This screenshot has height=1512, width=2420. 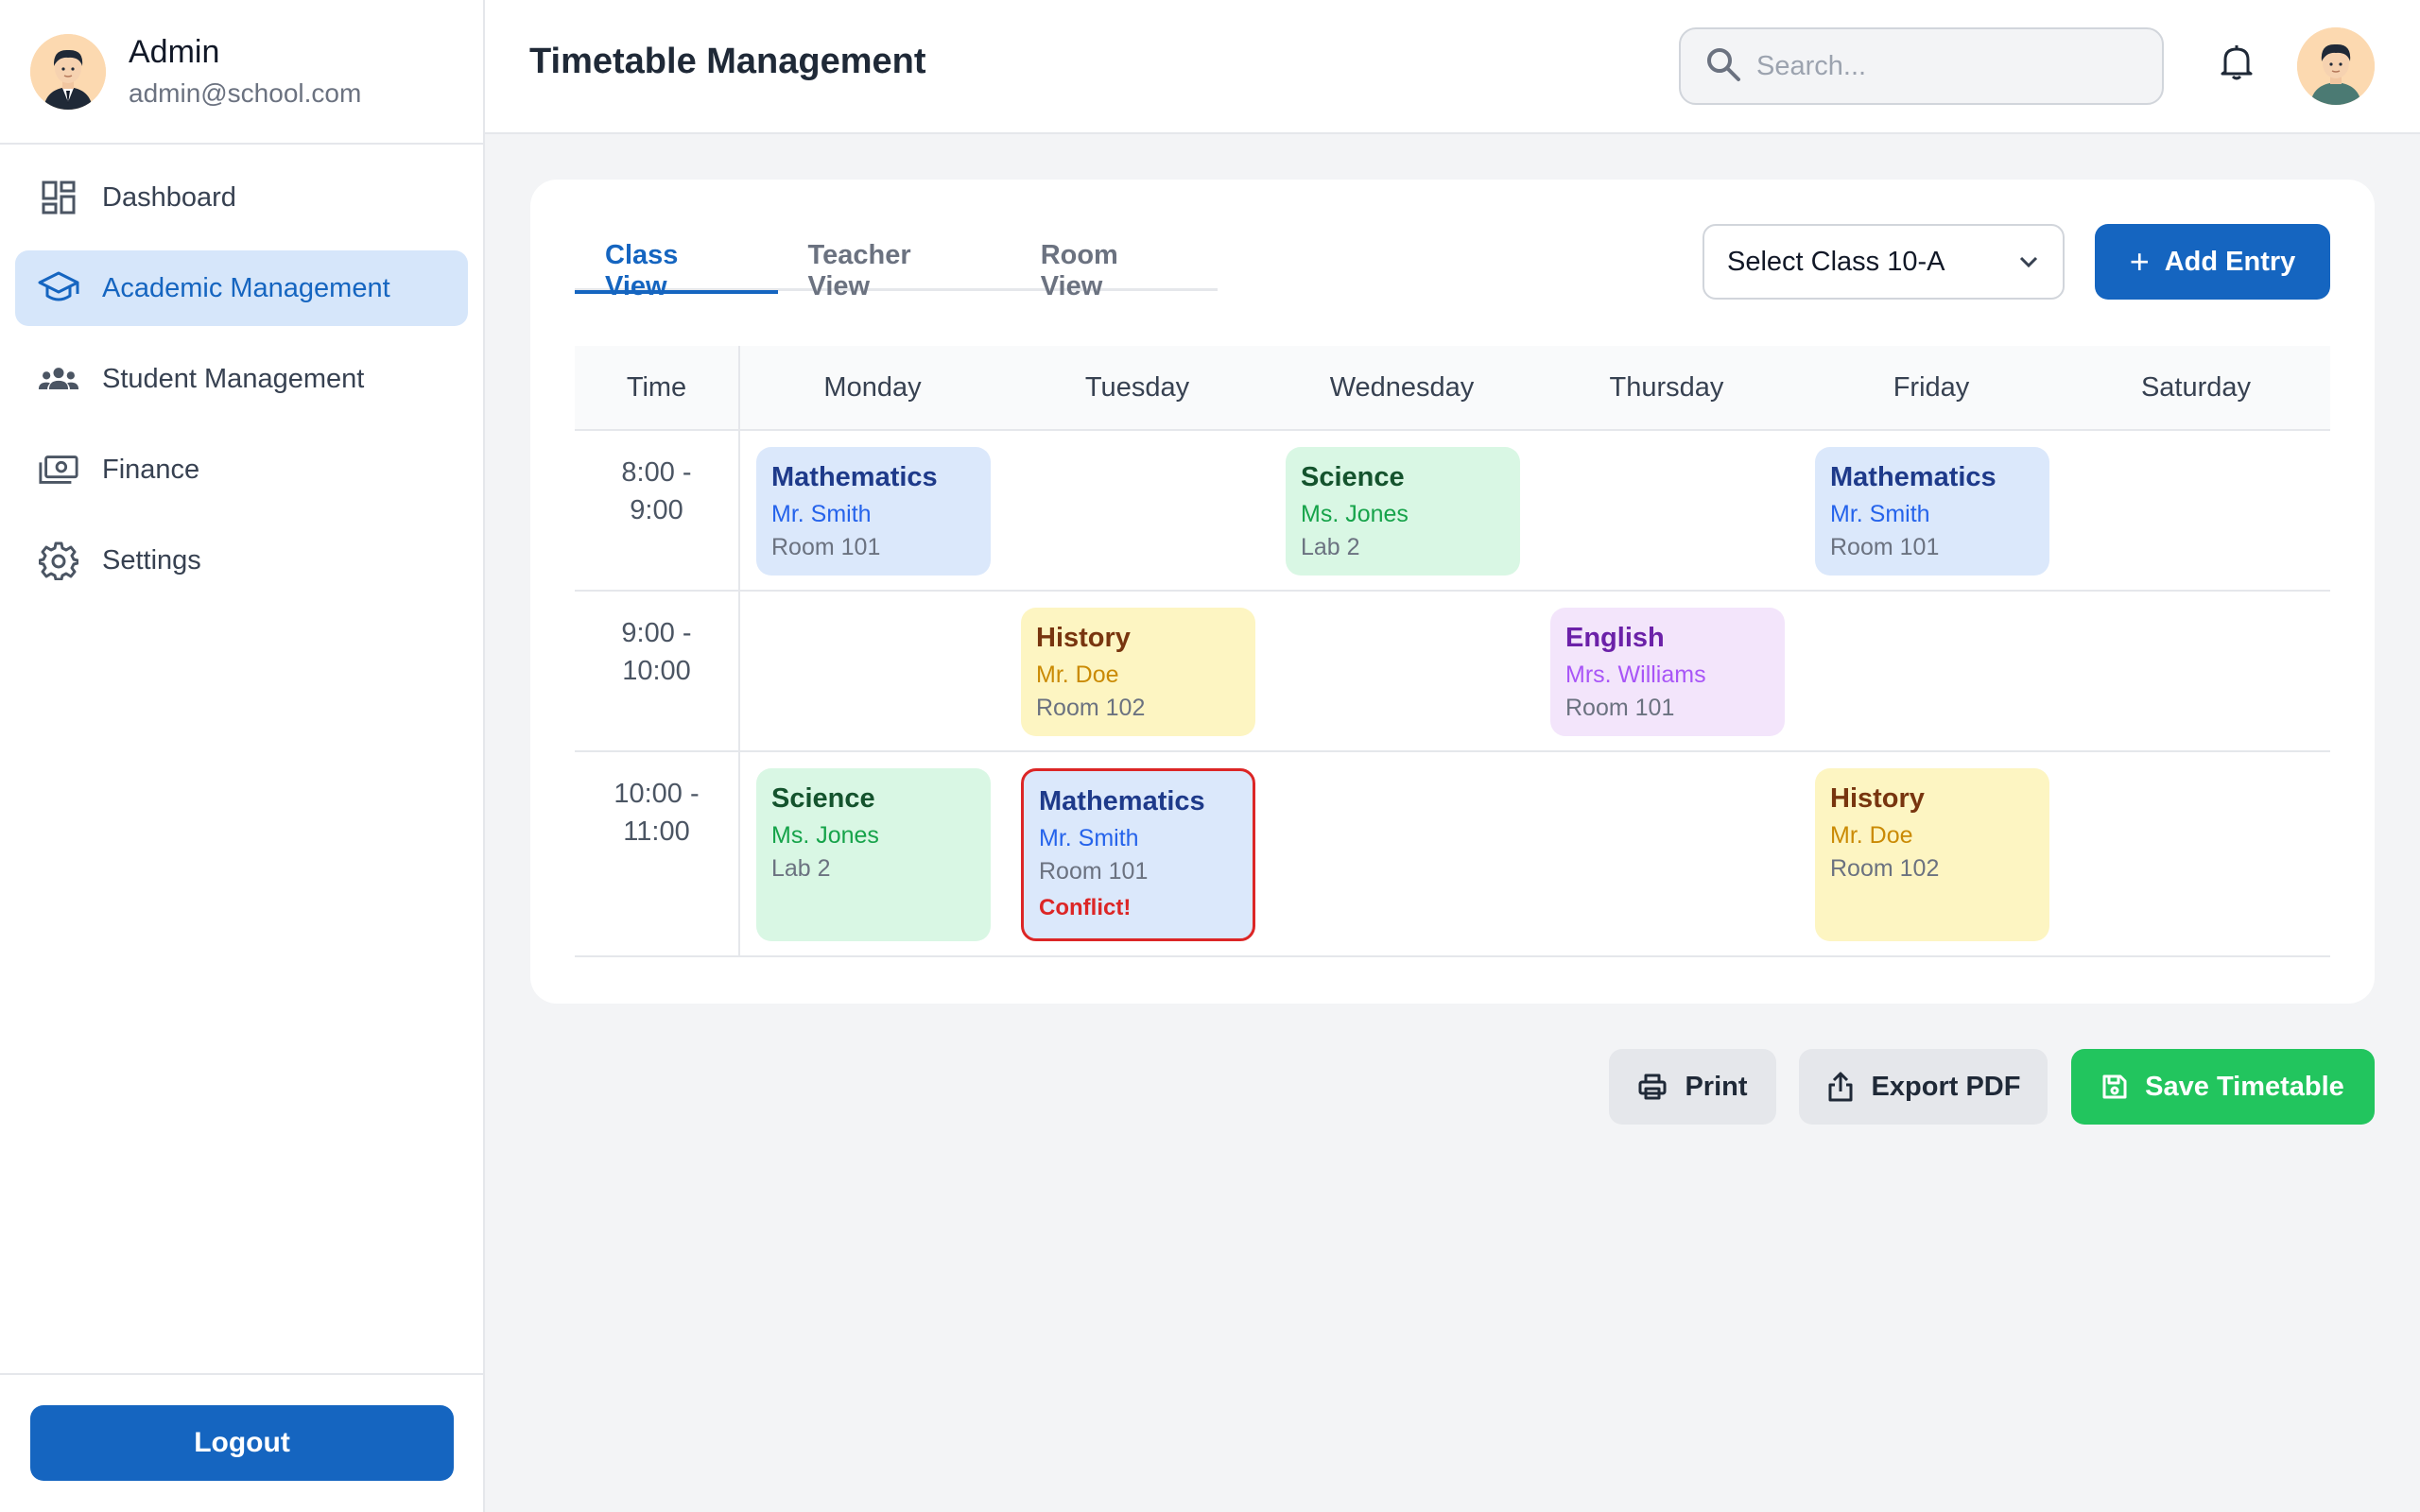 What do you see at coordinates (1083, 638) in the screenshot?
I see `entry-subject: History` at bounding box center [1083, 638].